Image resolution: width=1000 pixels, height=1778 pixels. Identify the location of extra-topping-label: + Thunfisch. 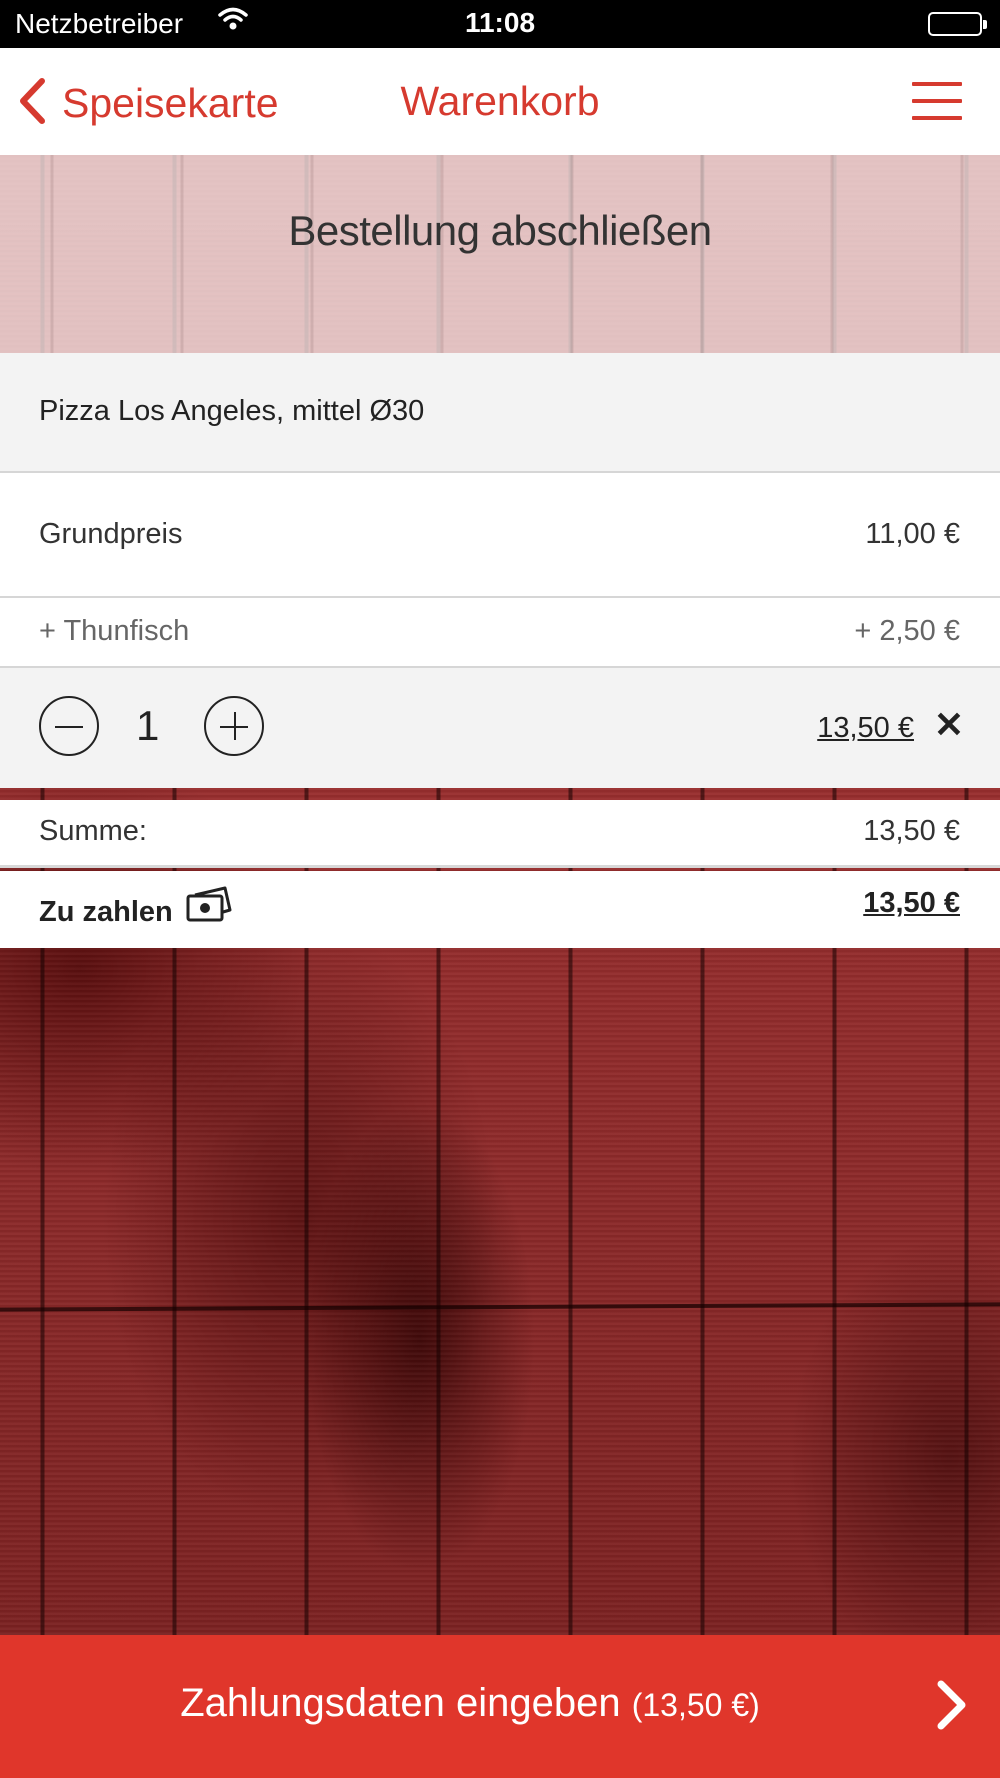
(114, 631).